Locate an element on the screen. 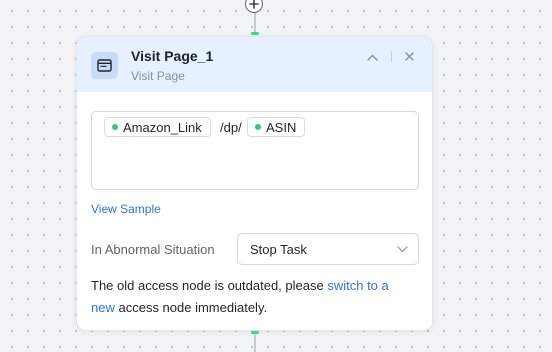 This screenshot has height=352, width=552. node-header: Visit Page_1 Visit Page is located at coordinates (254, 64).